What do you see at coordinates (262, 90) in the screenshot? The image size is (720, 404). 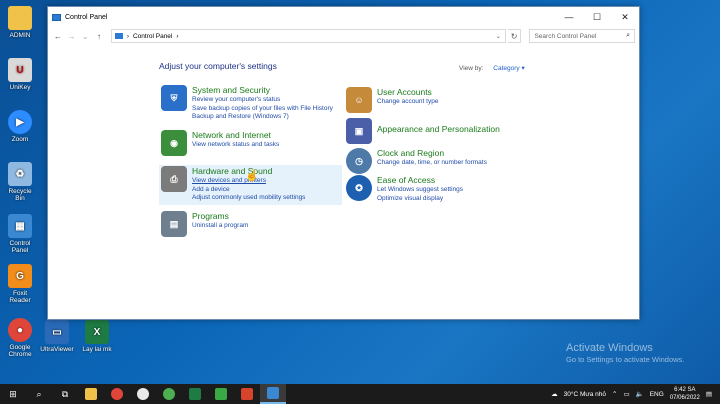 I see `category-title: System and Security` at bounding box center [262, 90].